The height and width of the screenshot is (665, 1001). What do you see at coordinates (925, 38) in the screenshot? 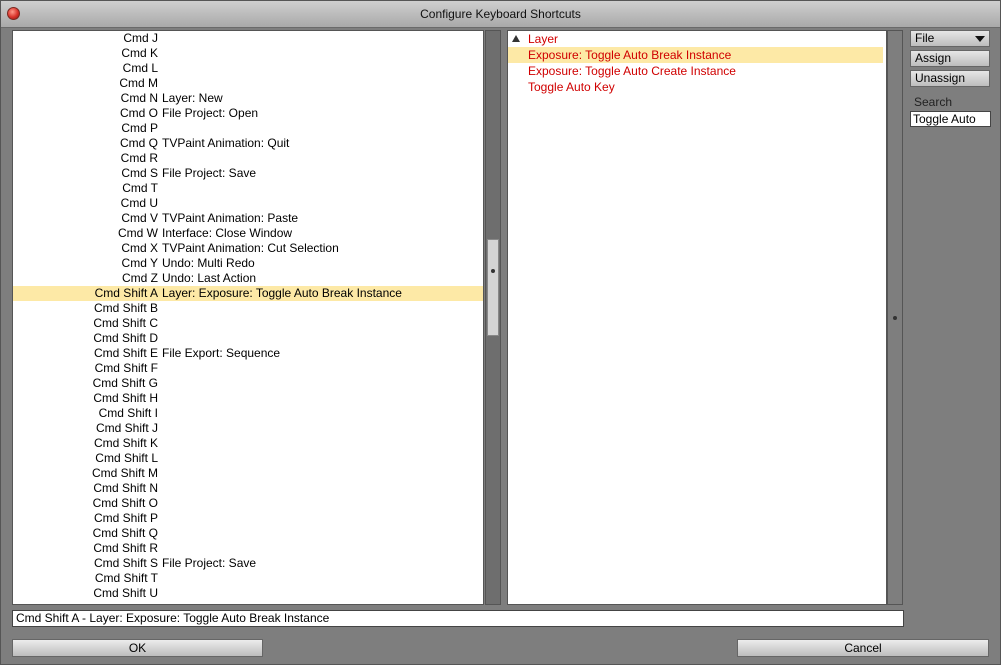
I see `file-dropdown-label: File` at bounding box center [925, 38].